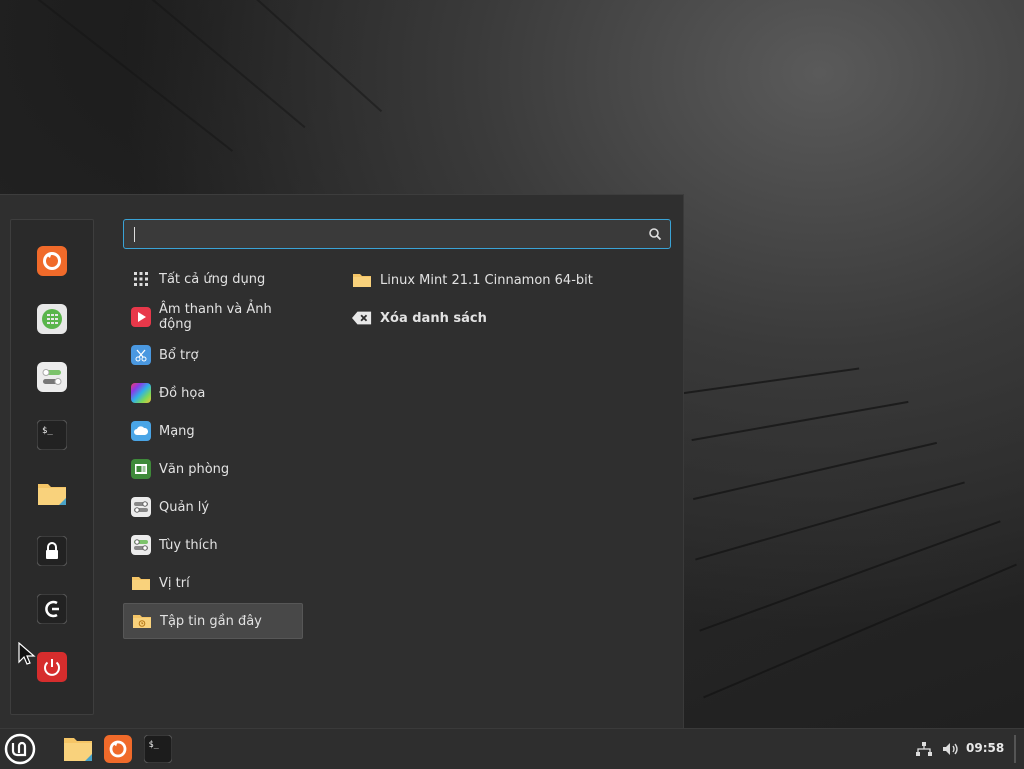 The height and width of the screenshot is (769, 1024). What do you see at coordinates (141, 545) in the screenshot?
I see `preferences-icon` at bounding box center [141, 545].